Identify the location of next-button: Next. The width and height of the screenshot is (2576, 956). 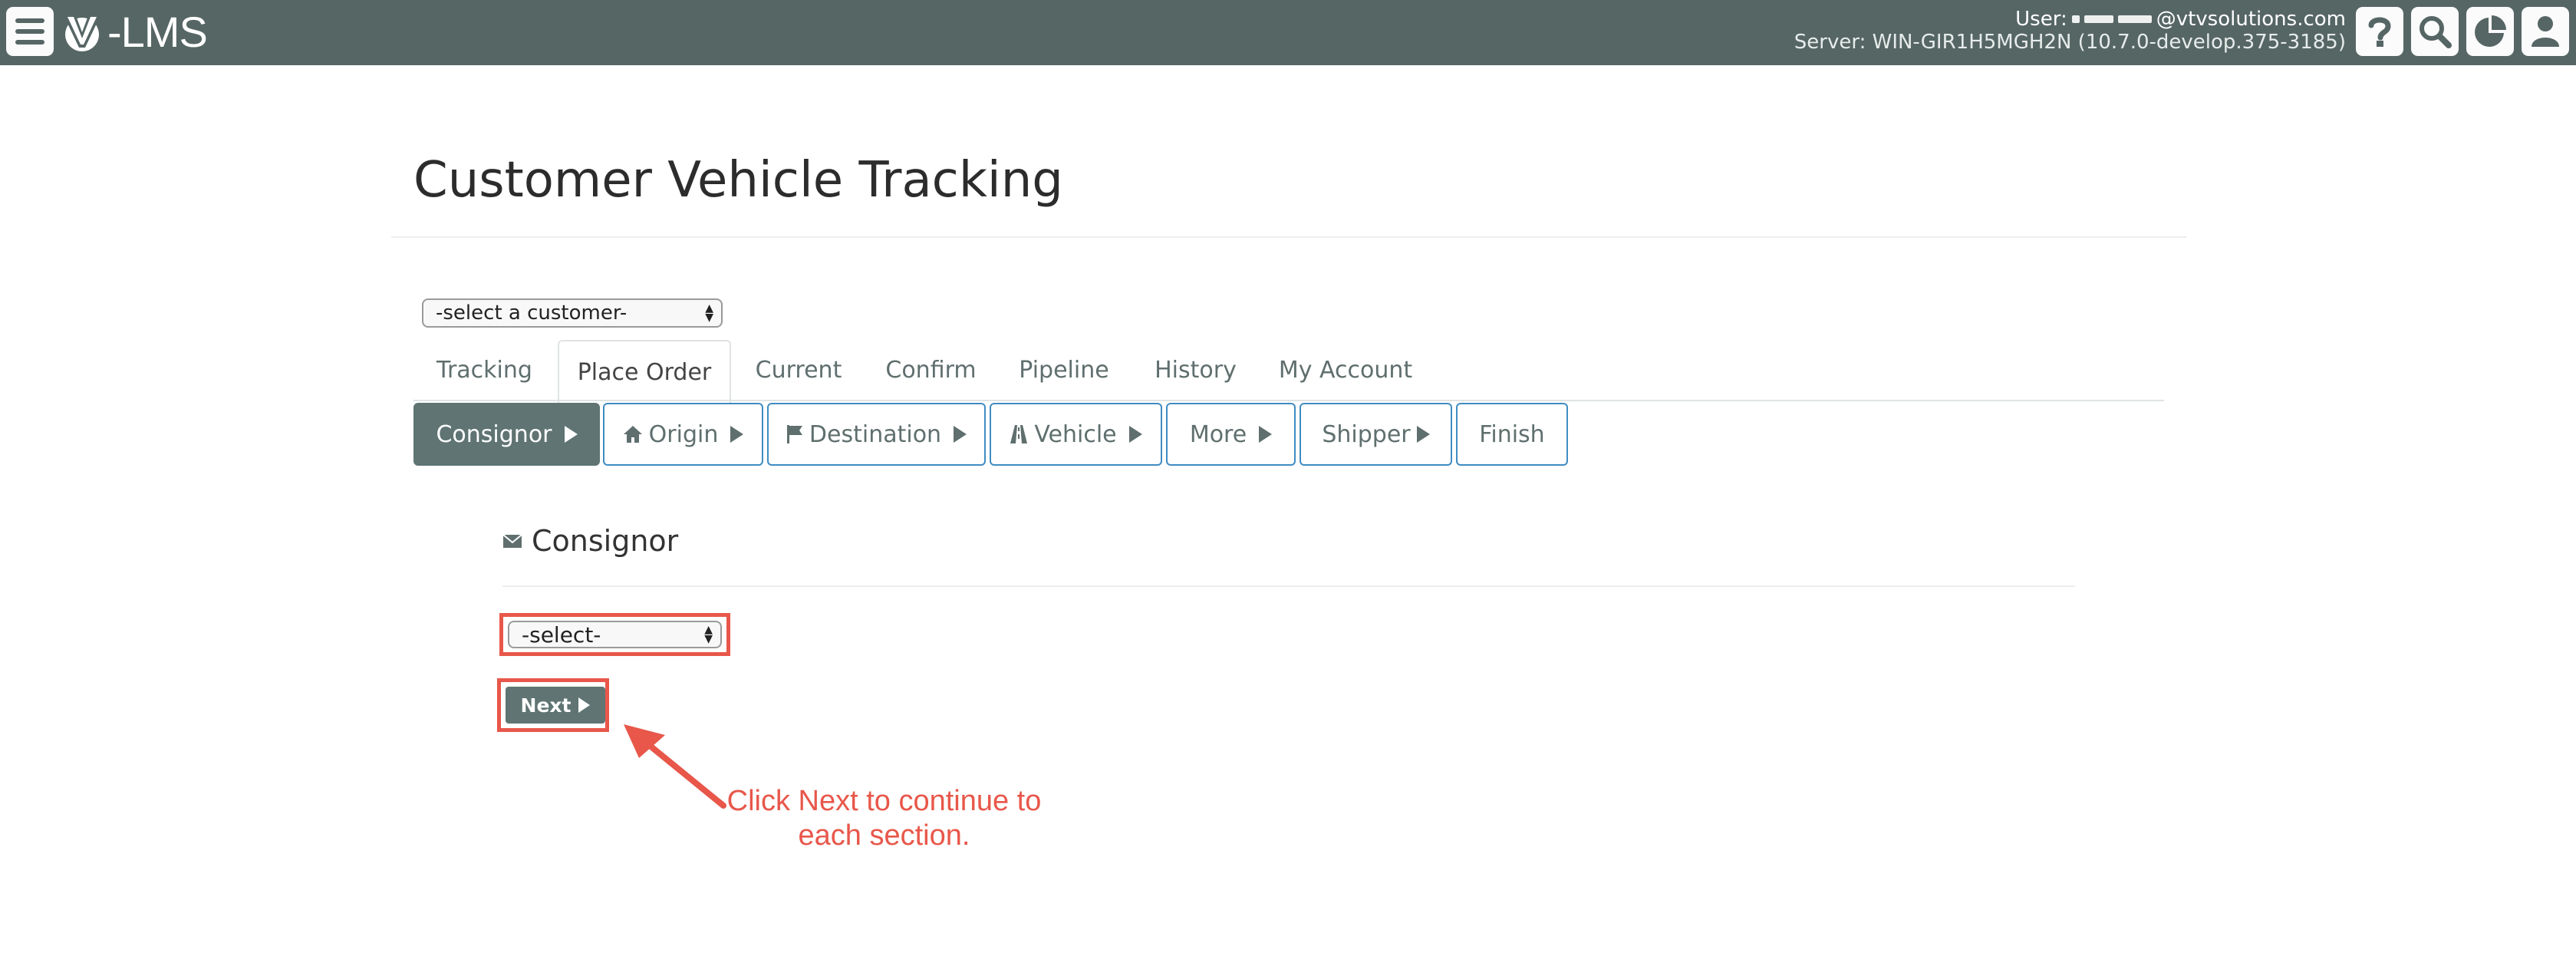
(555, 705).